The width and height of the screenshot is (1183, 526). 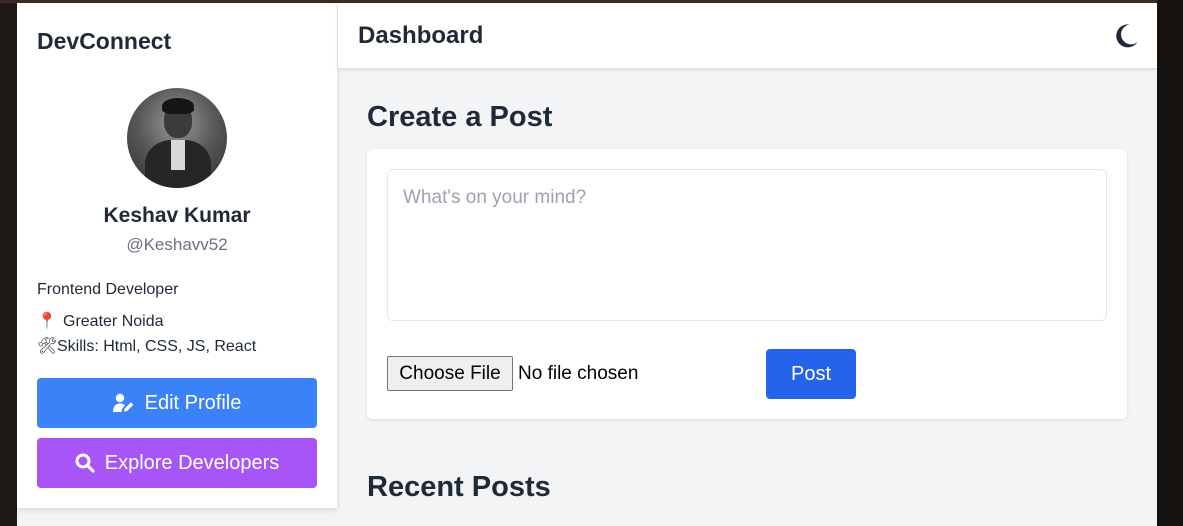 What do you see at coordinates (47, 321) in the screenshot?
I see `pin-icon: 📍` at bounding box center [47, 321].